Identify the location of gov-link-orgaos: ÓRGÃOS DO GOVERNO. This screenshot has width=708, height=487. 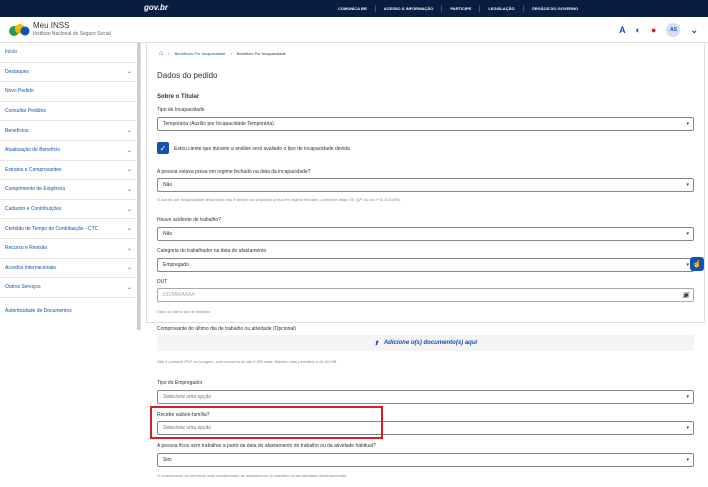
(555, 8).